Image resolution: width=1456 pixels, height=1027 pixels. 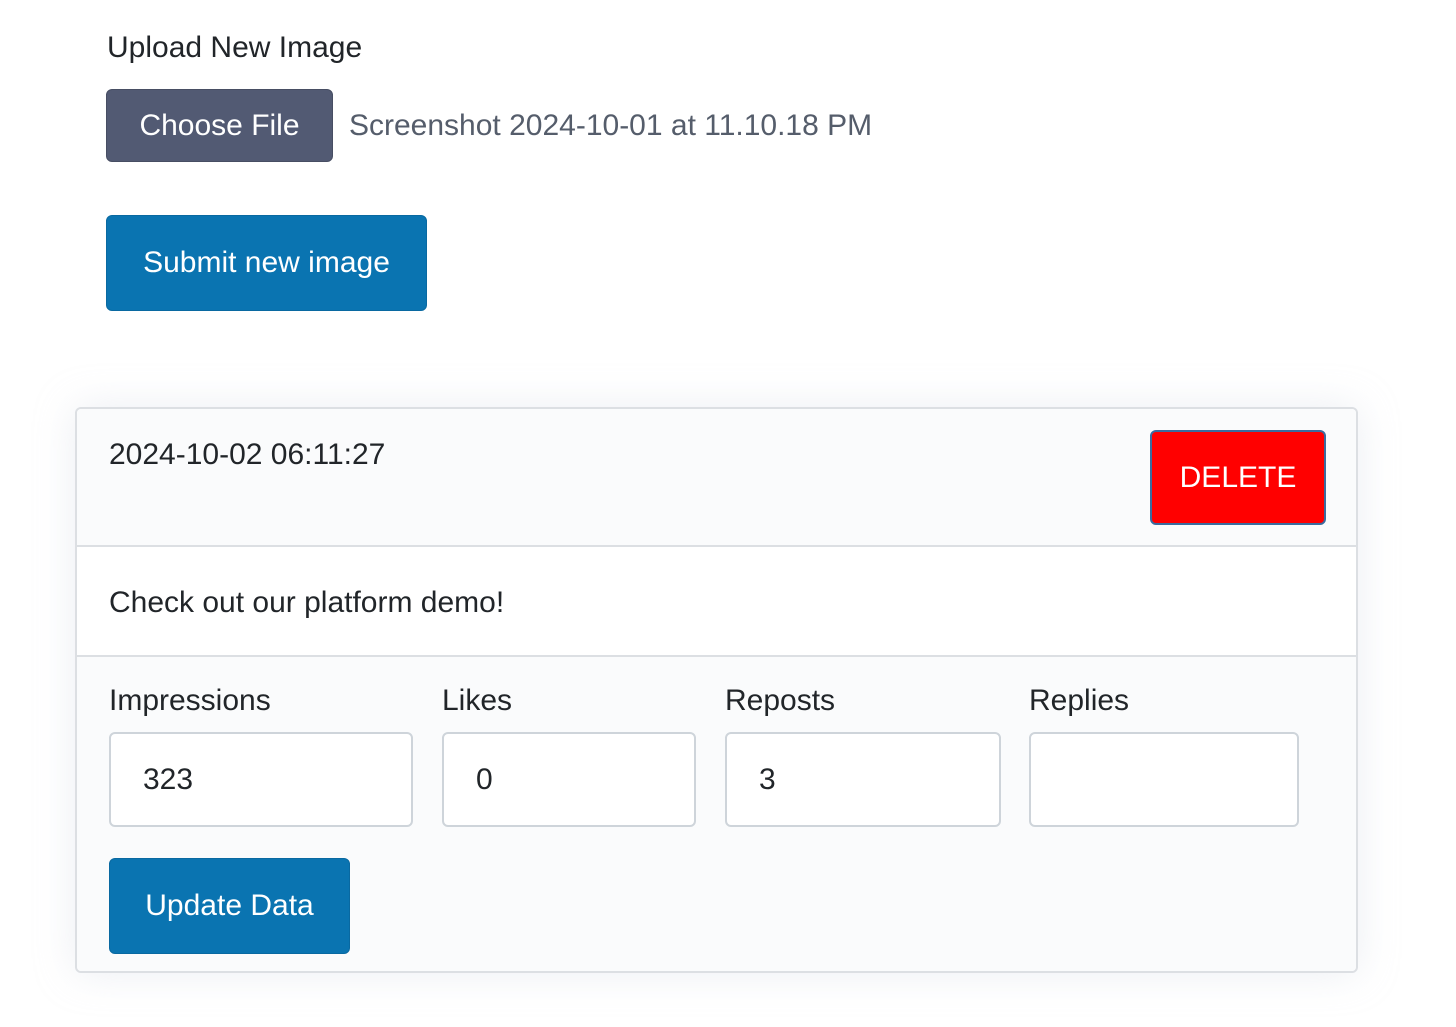 I want to click on update-data-button: Update Data, so click(x=229, y=906).